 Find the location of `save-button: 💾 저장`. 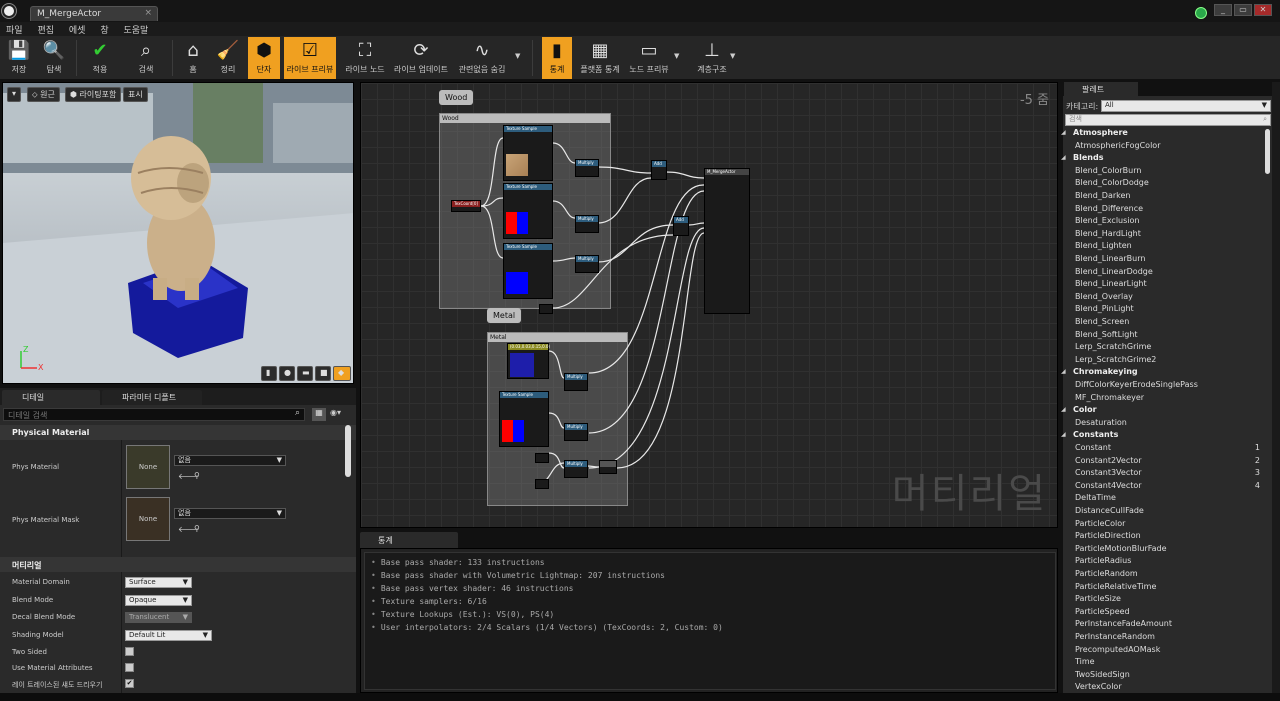

save-button: 💾 저장 is located at coordinates (19, 58).